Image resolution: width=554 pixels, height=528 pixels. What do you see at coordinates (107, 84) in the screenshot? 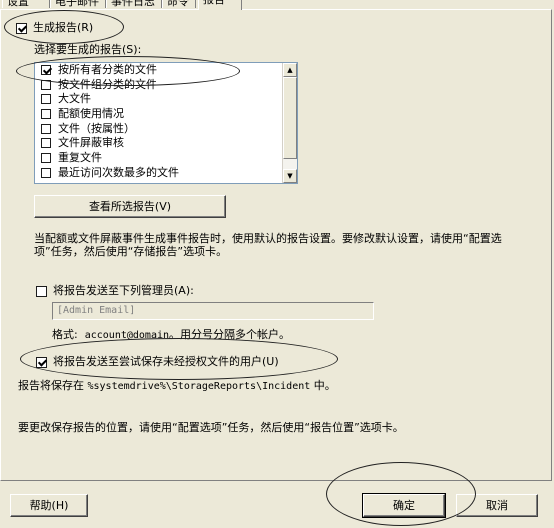
I see `report-item-label: 按文件组分类的文件` at bounding box center [107, 84].